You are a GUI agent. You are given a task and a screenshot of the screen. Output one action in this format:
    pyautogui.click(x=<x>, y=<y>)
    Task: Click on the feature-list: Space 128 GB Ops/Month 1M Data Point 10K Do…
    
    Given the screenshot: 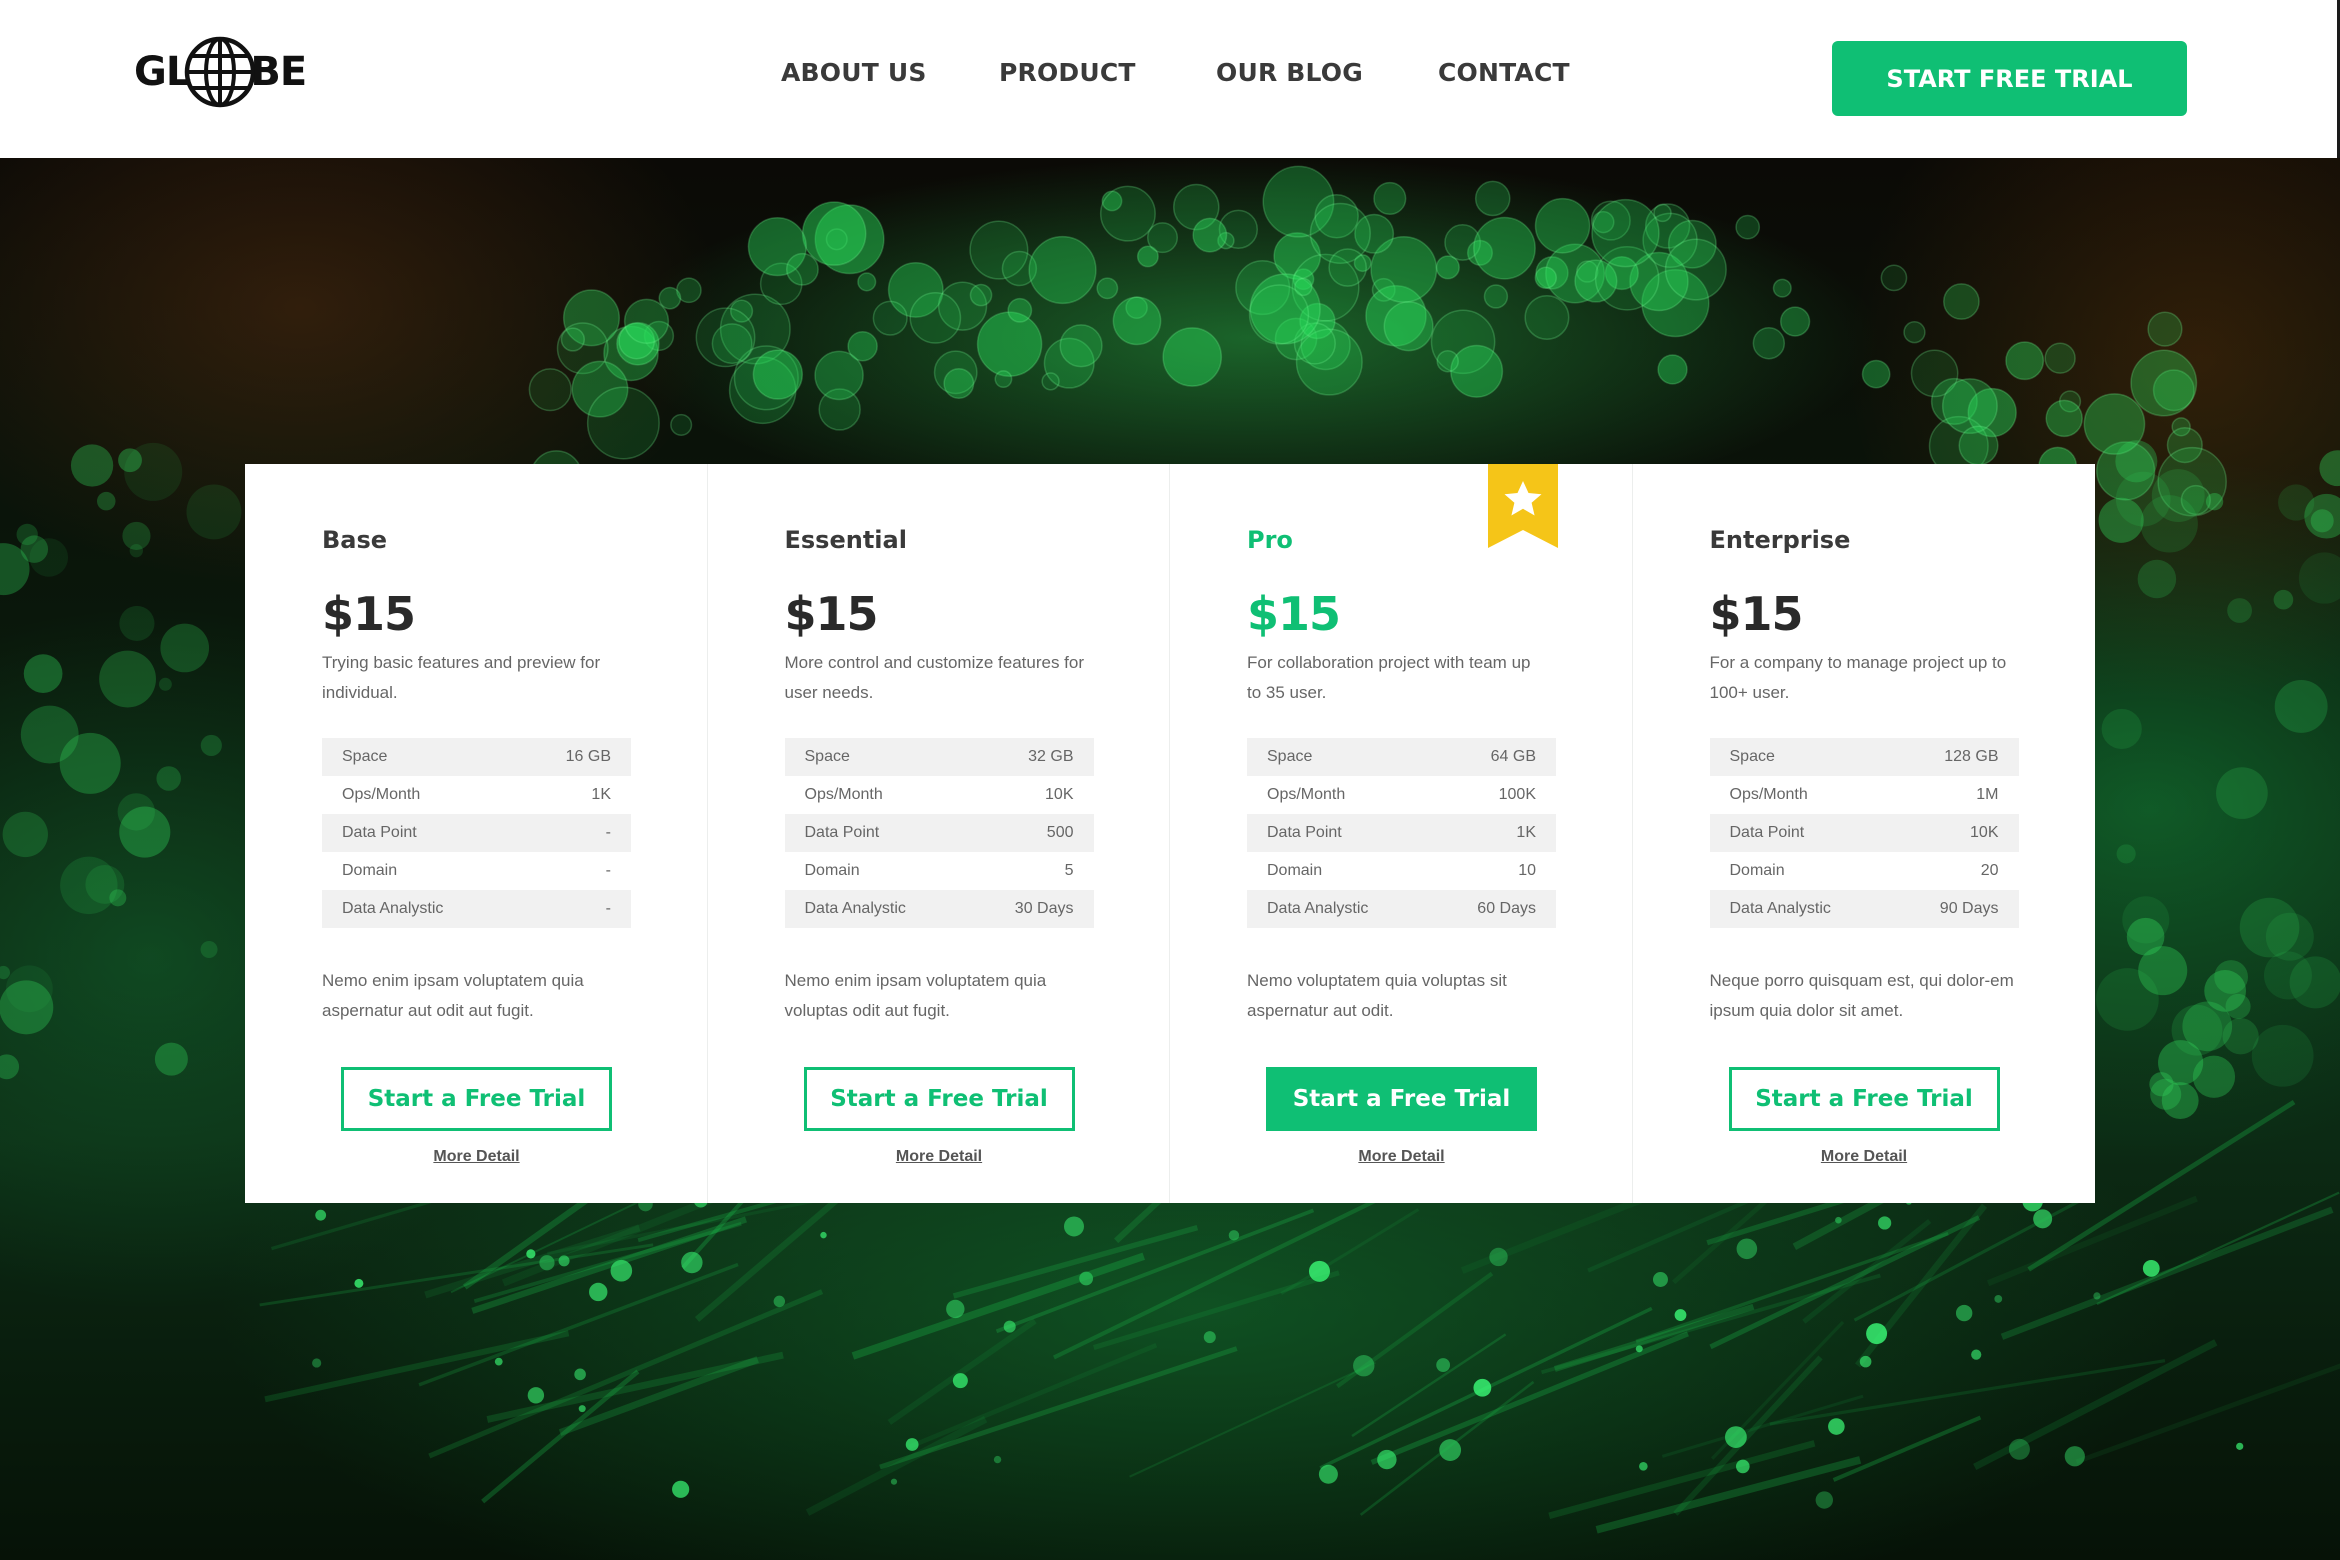 What is the action you would take?
    pyautogui.click(x=1864, y=833)
    